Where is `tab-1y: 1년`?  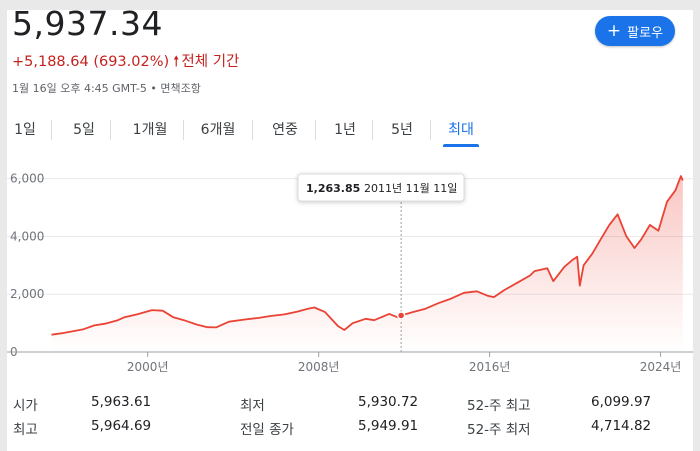
tab-1y: 1년 is located at coordinates (345, 129).